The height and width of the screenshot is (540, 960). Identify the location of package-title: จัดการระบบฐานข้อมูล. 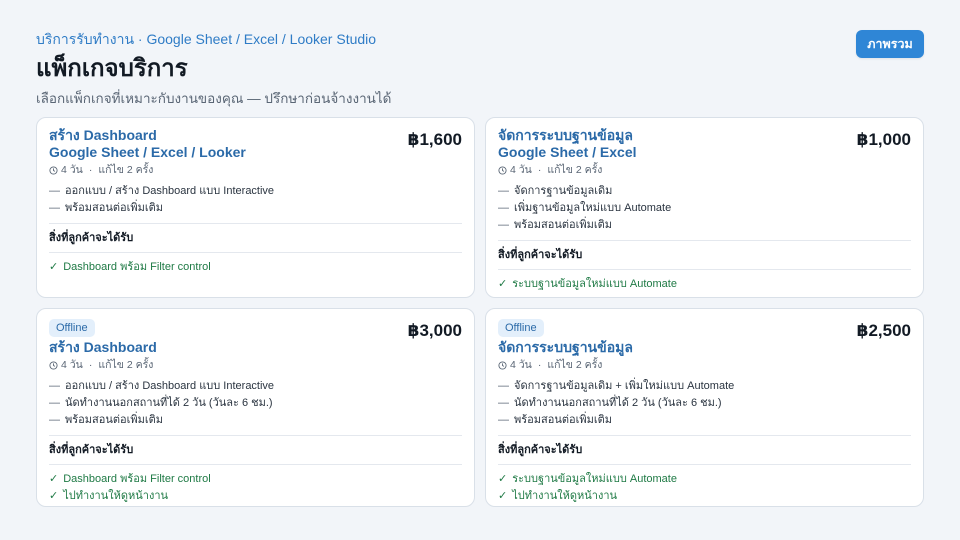
(704, 347).